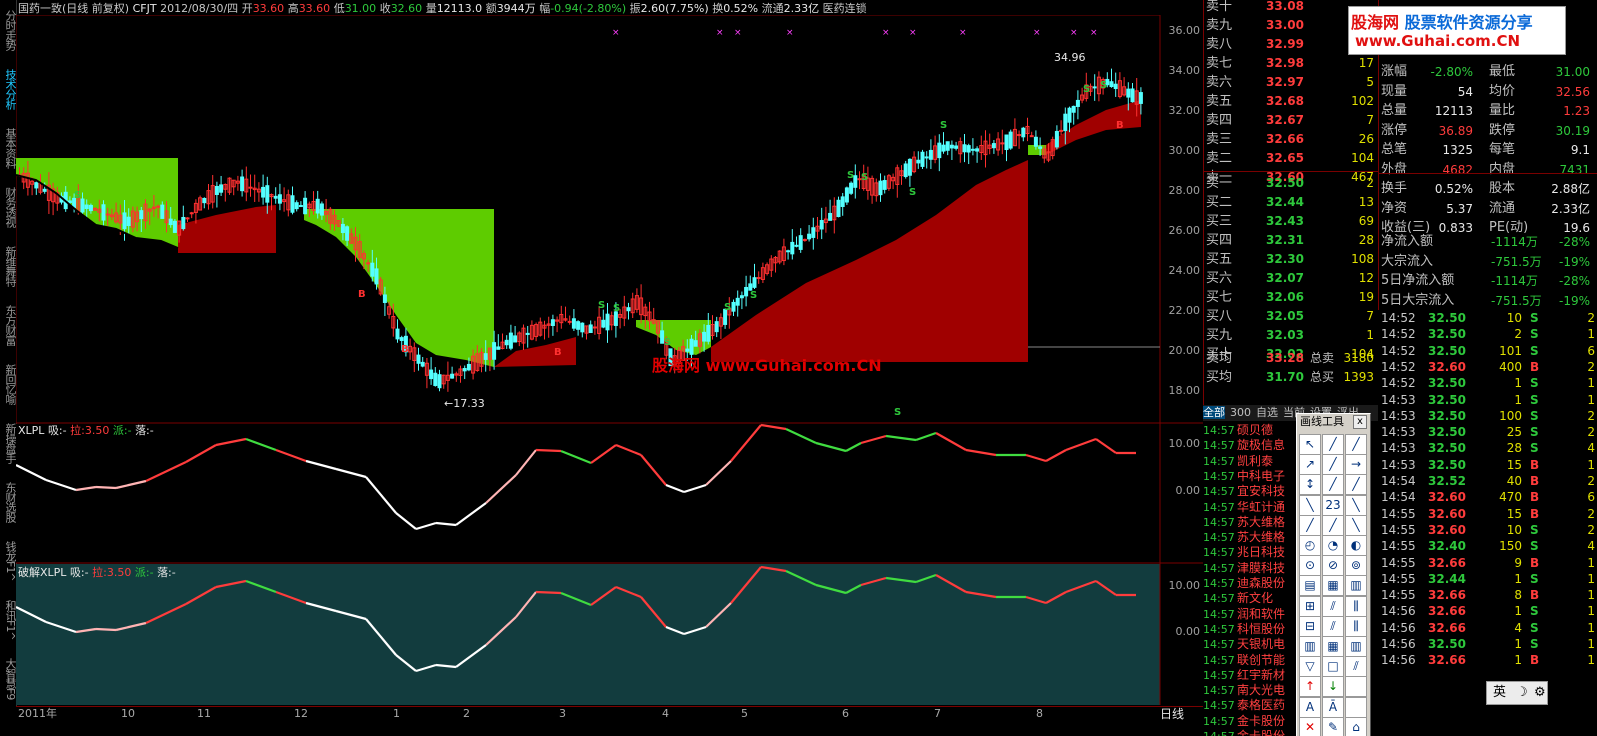 The image size is (1597, 736). I want to click on period-icon: ▥, so click(1356, 586).